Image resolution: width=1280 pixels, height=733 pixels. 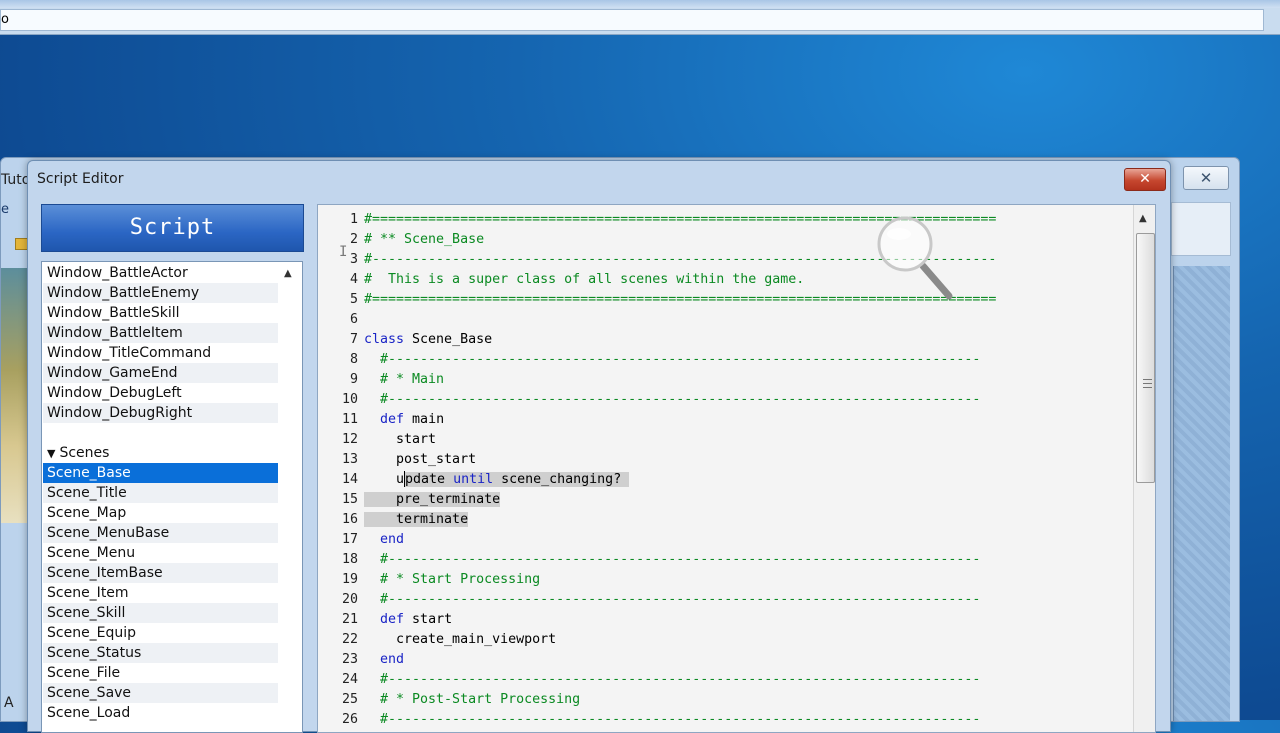 I want to click on code-text: def start, so click(x=408, y=619).